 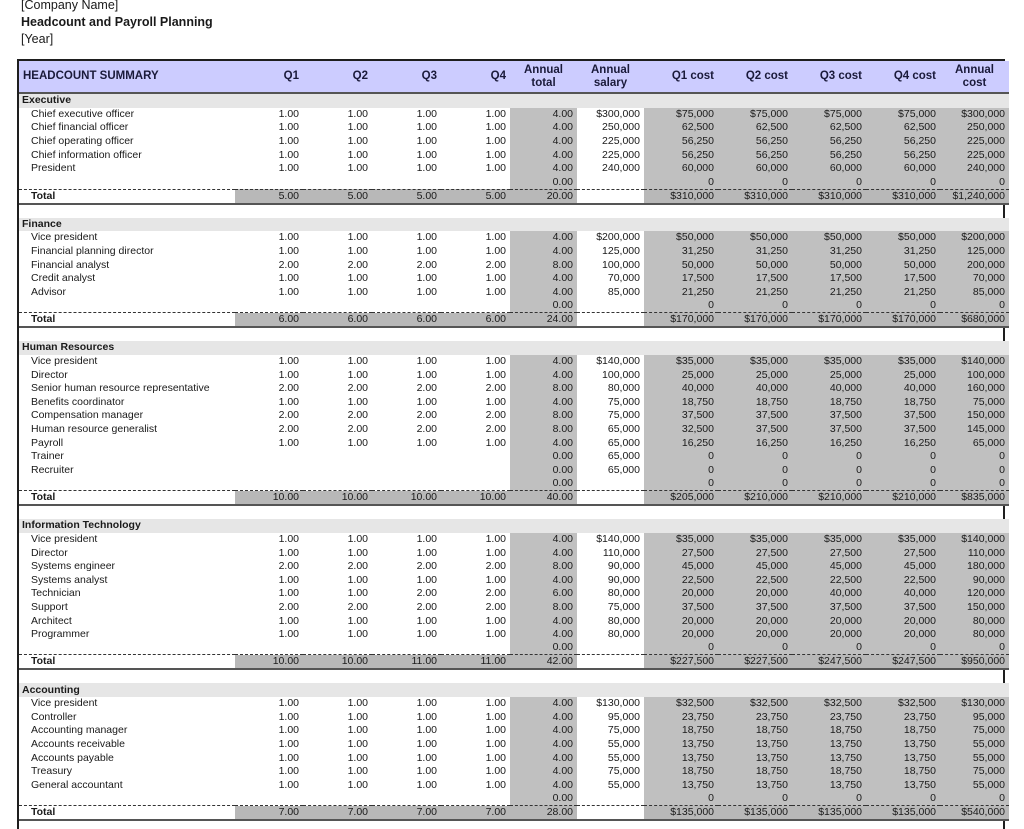 I want to click on annual-salary: $200,000, so click(x=610, y=238).